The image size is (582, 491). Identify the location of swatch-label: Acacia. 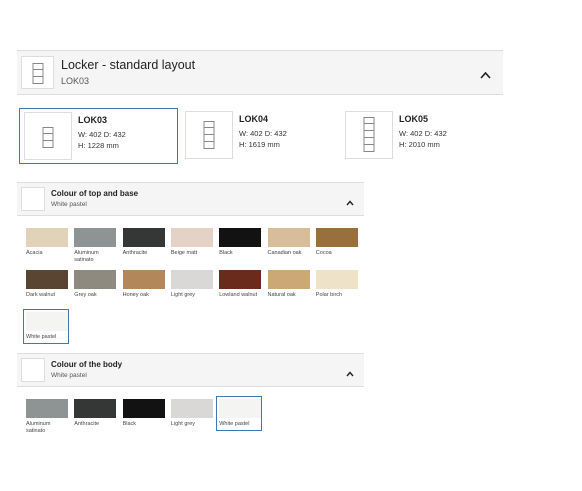
(34, 253).